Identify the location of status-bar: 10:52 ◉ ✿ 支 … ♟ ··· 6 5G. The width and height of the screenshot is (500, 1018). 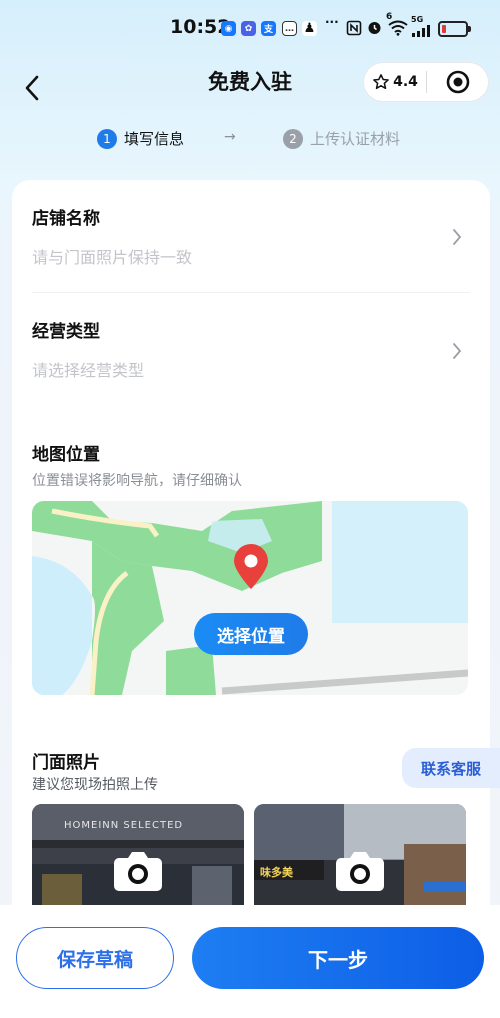
(250, 29).